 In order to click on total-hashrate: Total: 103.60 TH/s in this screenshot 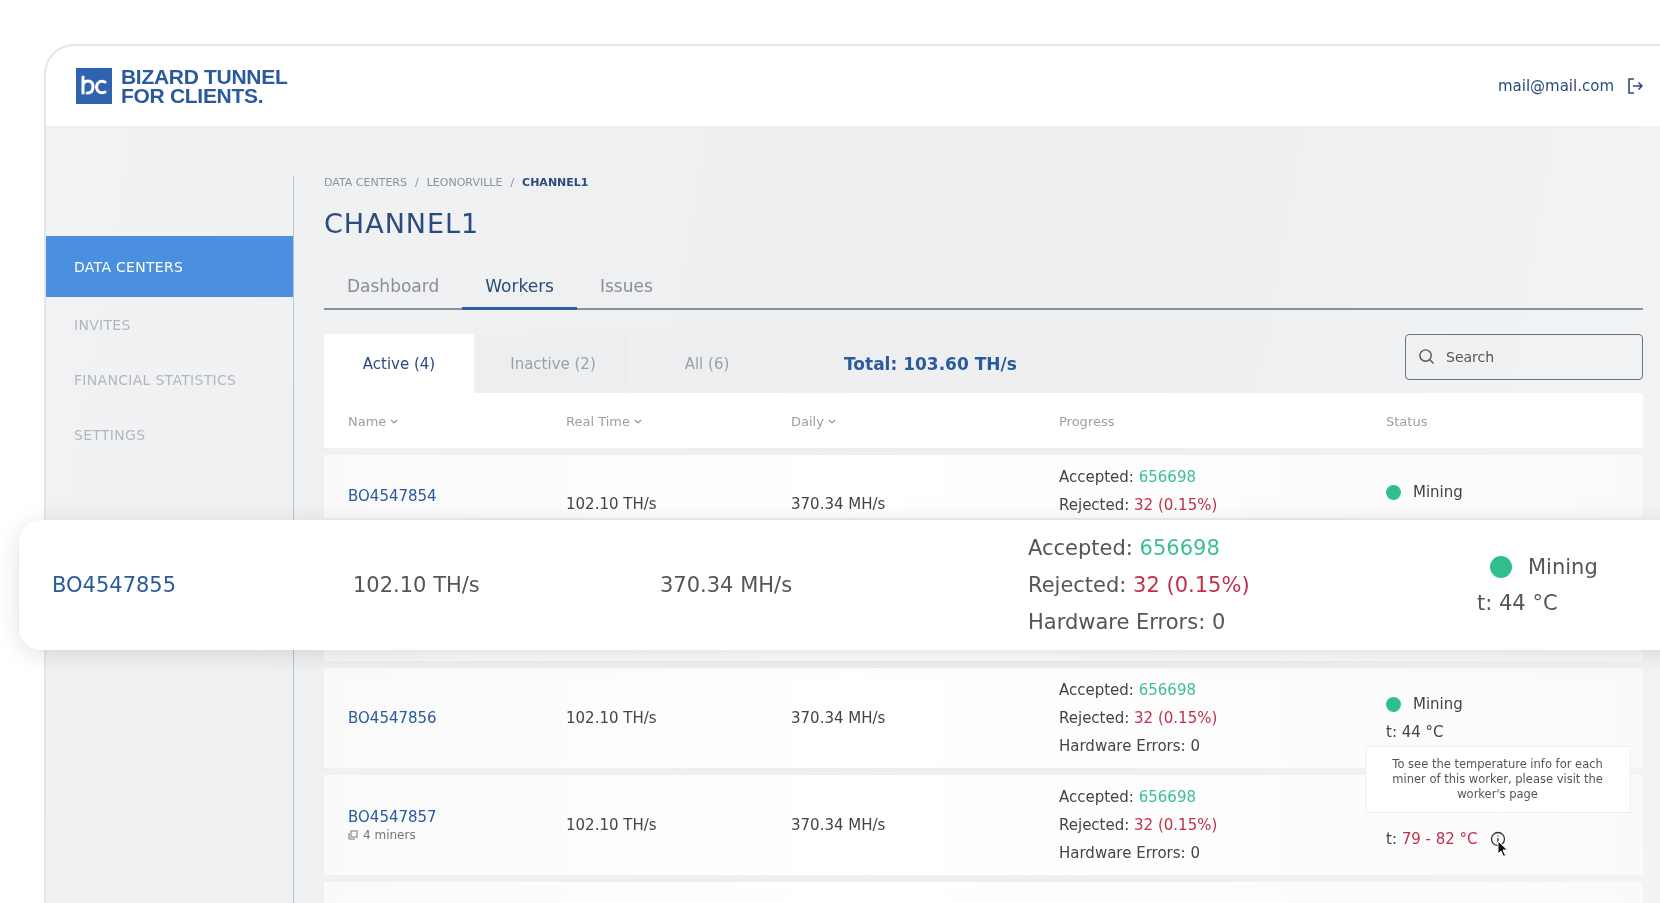, I will do `click(930, 363)`.